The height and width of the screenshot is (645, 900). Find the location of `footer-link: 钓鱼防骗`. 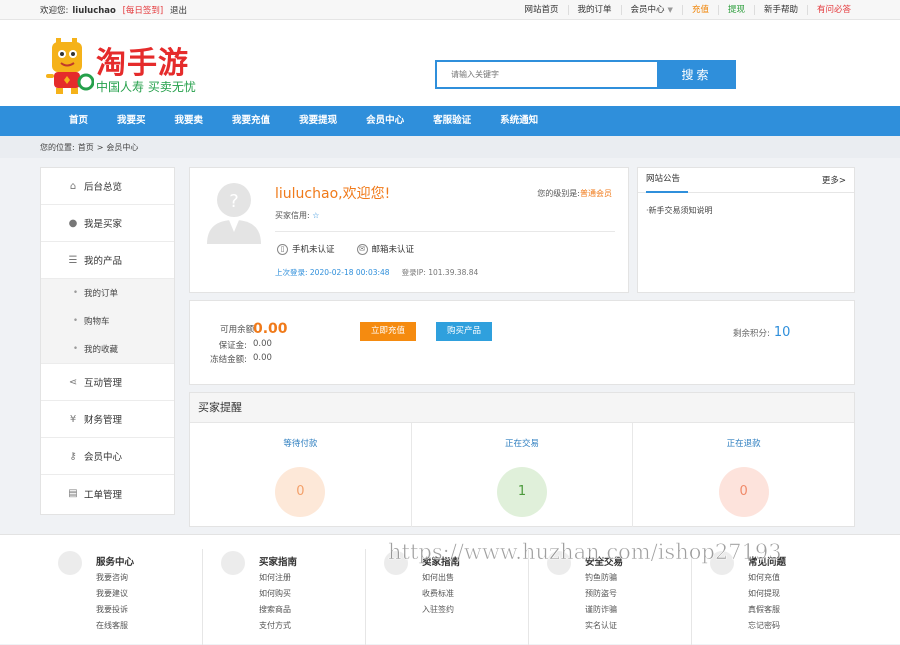

footer-link: 钓鱼防骗 is located at coordinates (601, 578).